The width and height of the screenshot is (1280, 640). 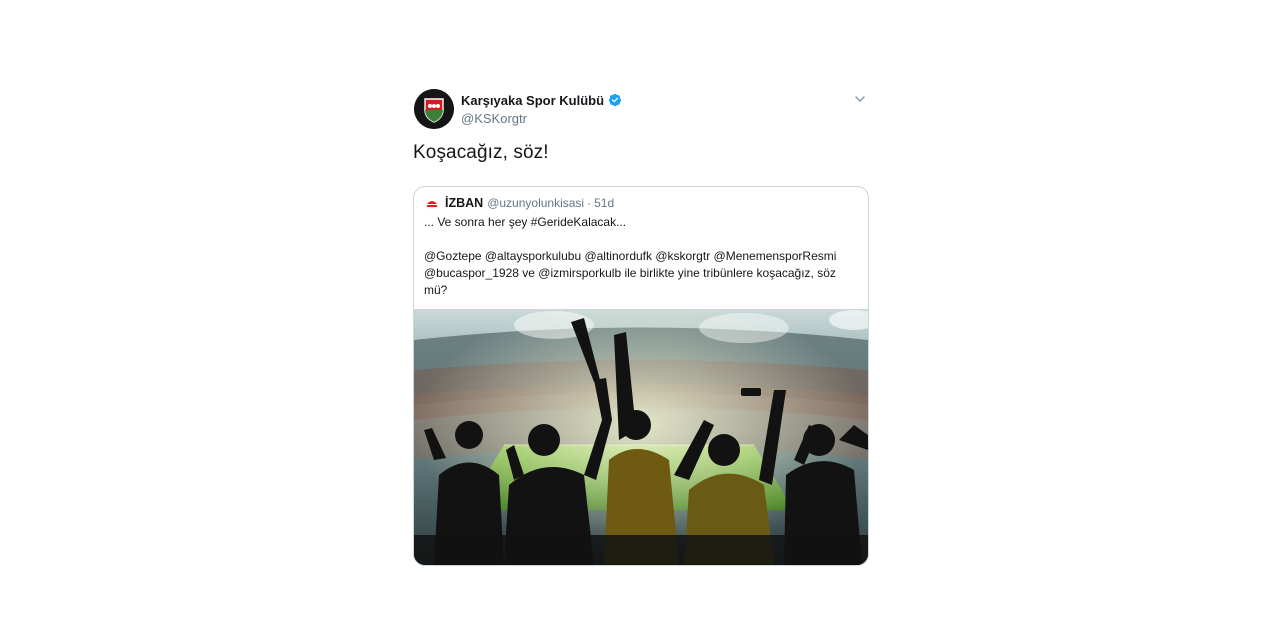 What do you see at coordinates (860, 99) in the screenshot?
I see `chevron-down-icon` at bounding box center [860, 99].